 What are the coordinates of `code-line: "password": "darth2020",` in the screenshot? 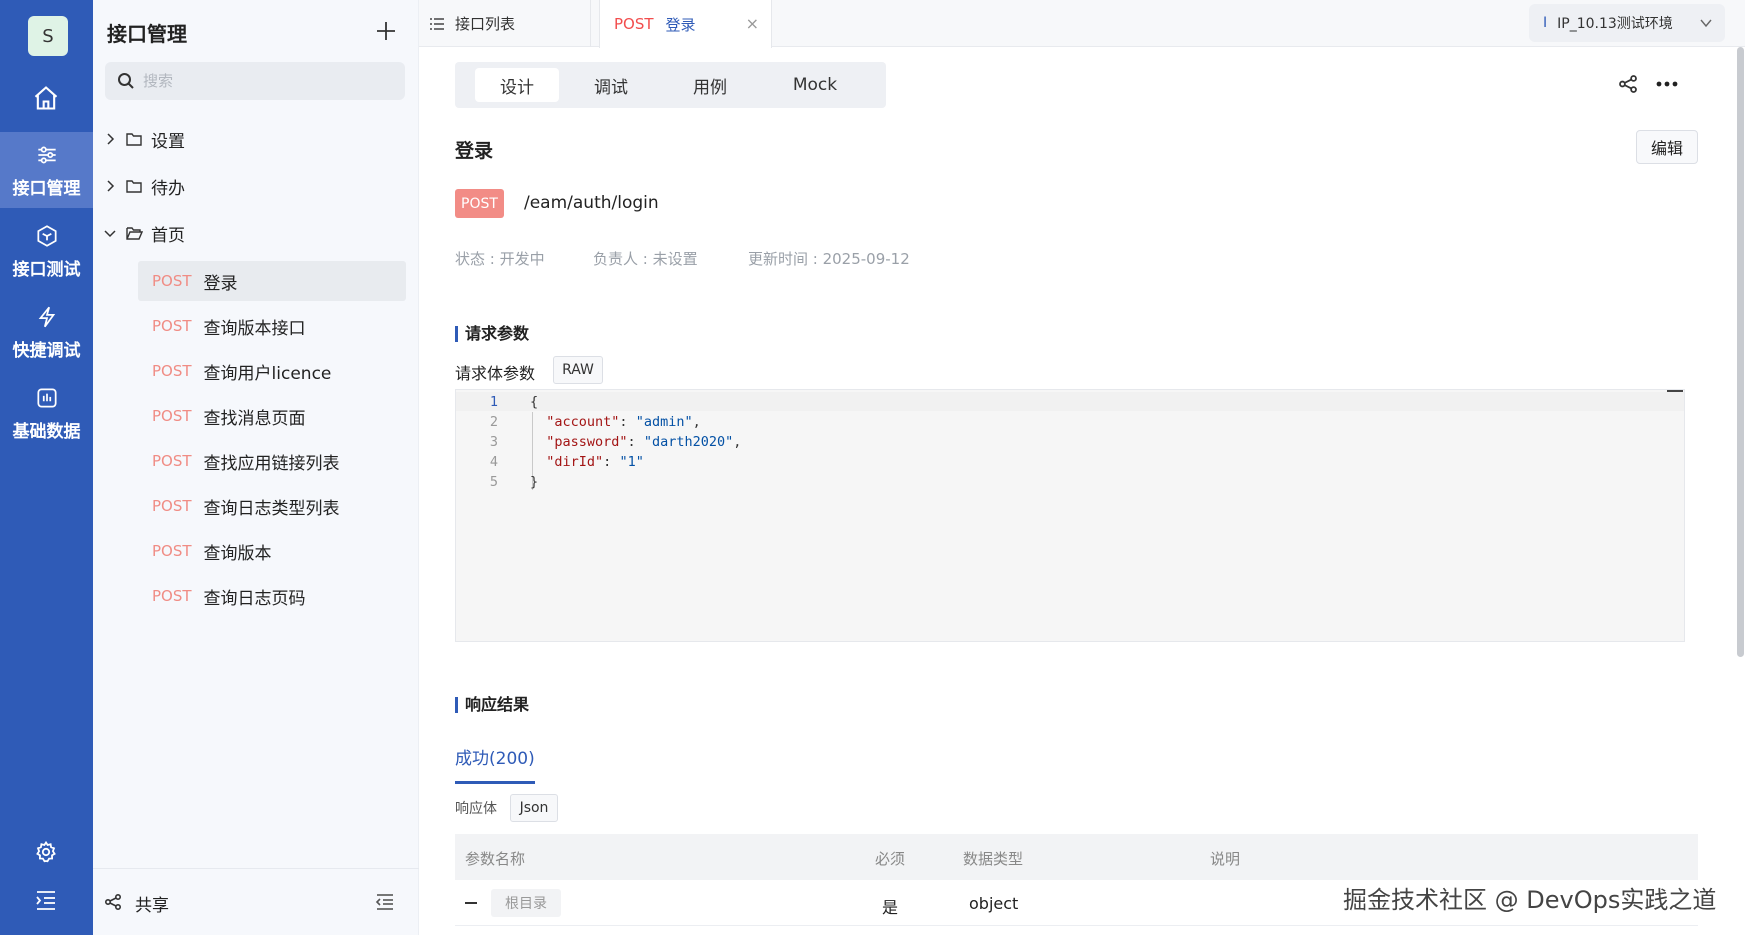 It's located at (644, 442).